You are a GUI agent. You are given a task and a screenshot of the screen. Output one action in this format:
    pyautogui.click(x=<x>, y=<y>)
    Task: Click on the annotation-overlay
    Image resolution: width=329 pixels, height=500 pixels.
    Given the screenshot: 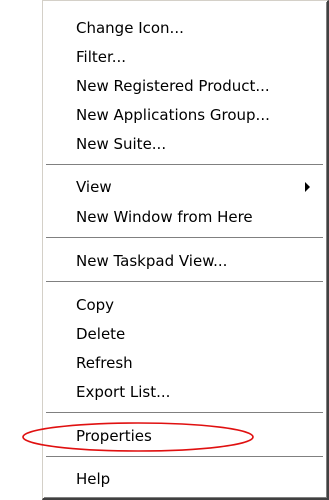 What is the action you would take?
    pyautogui.click(x=138, y=437)
    